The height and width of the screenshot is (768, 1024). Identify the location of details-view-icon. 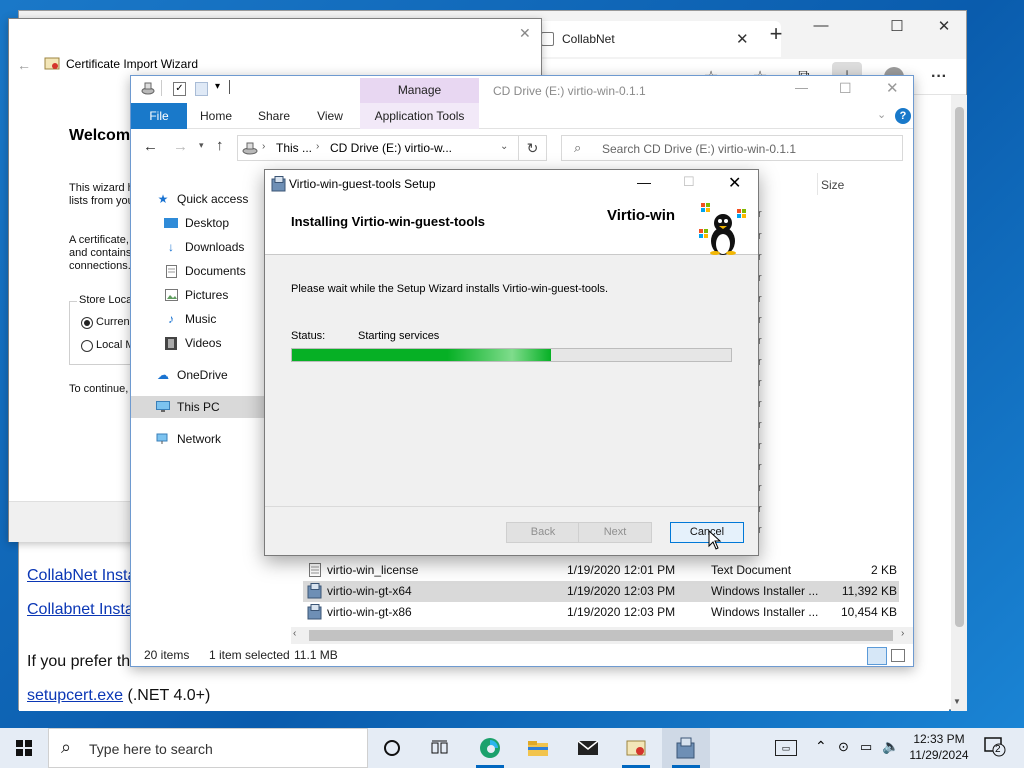
(877, 656).